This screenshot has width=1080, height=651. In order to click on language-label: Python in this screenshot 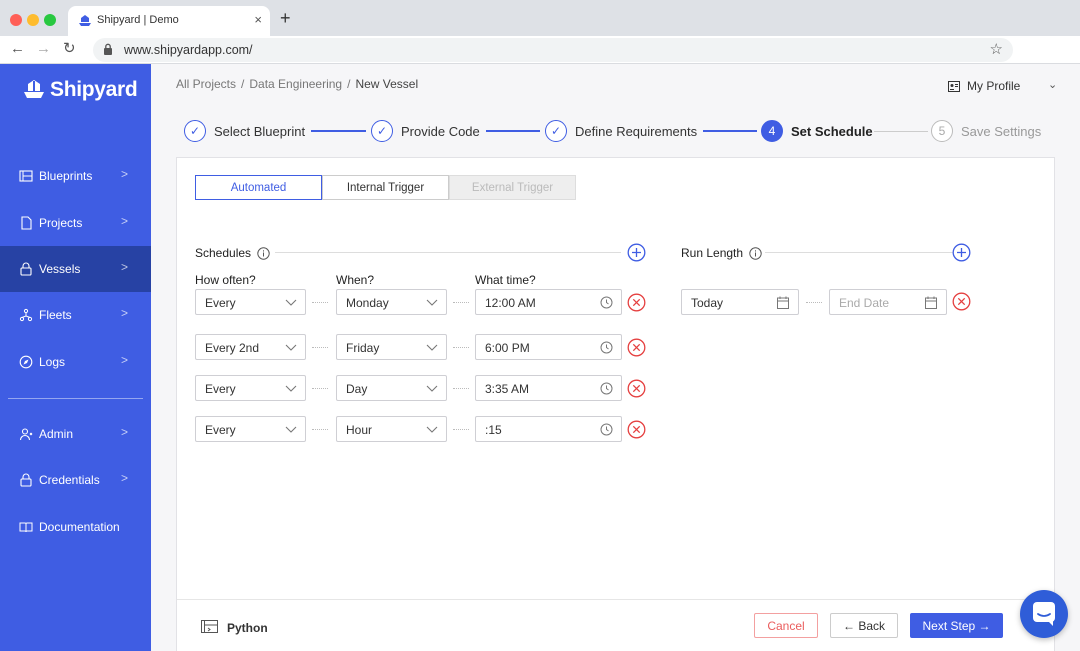, I will do `click(247, 628)`.